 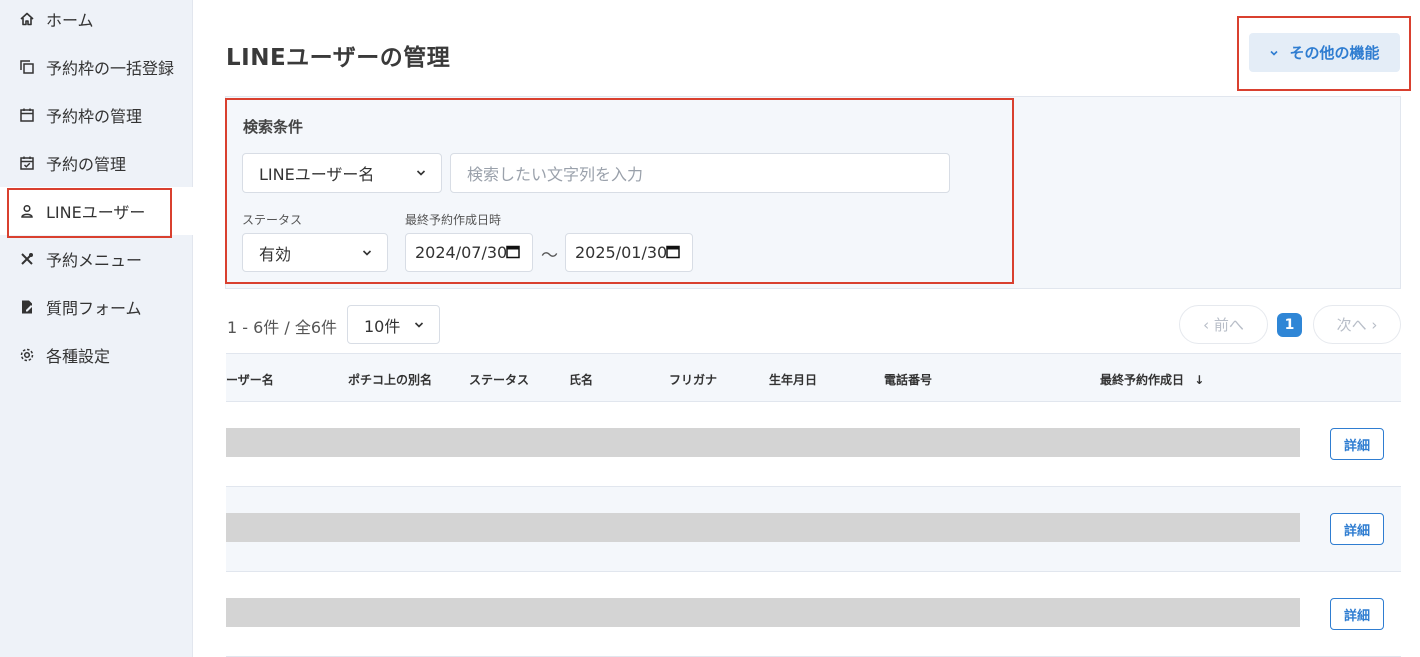 What do you see at coordinates (453, 220) in the screenshot?
I see `date-label: 最終予約作成日時` at bounding box center [453, 220].